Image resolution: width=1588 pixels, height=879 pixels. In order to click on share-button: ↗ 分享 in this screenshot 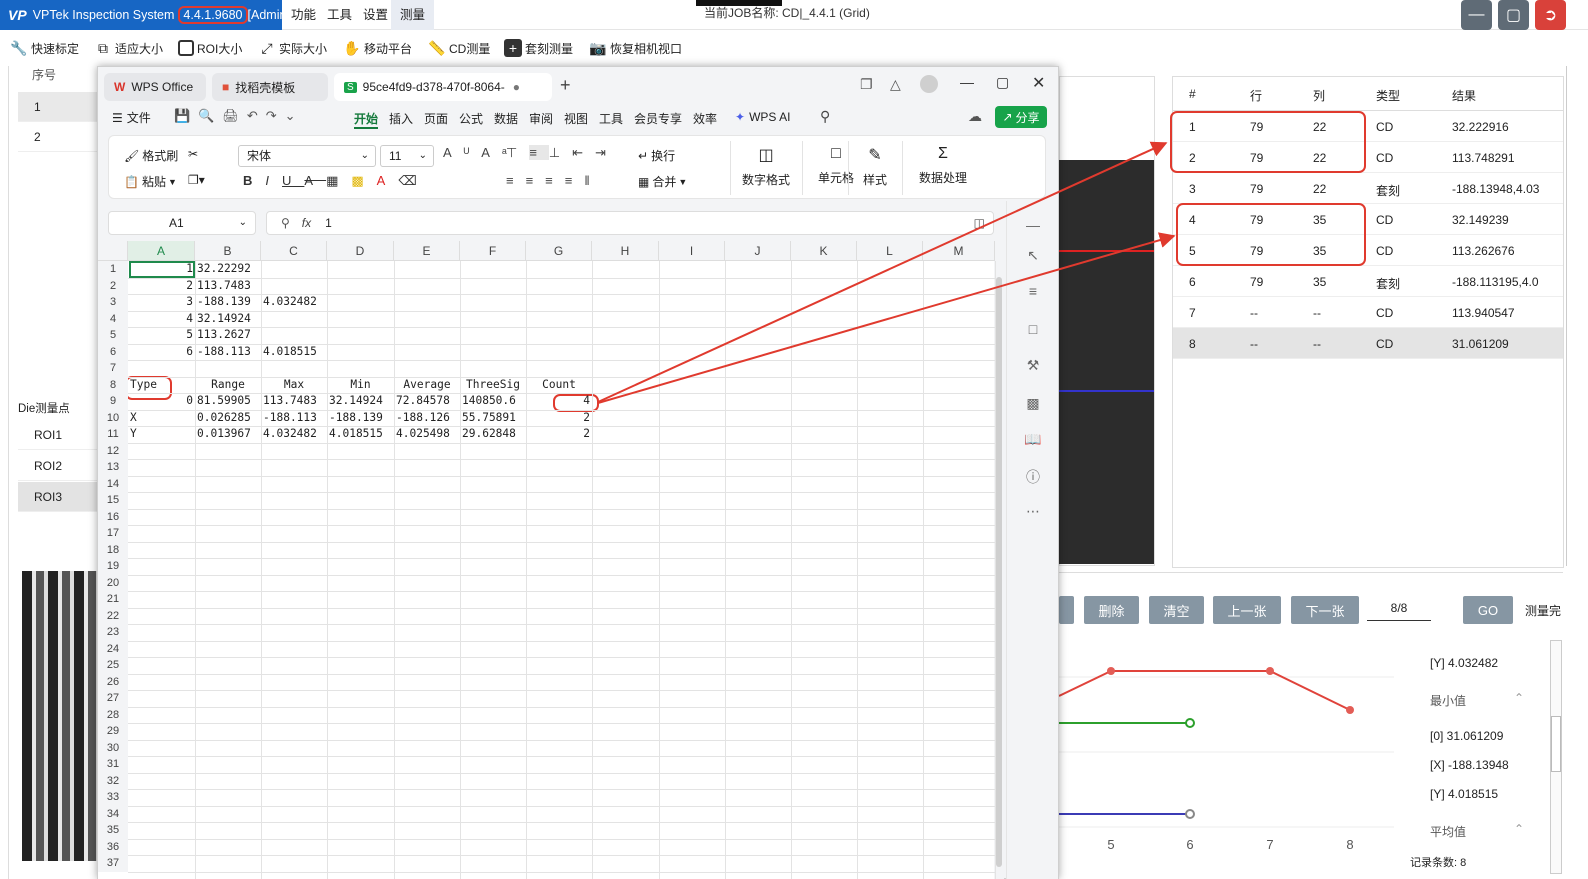, I will do `click(1021, 117)`.